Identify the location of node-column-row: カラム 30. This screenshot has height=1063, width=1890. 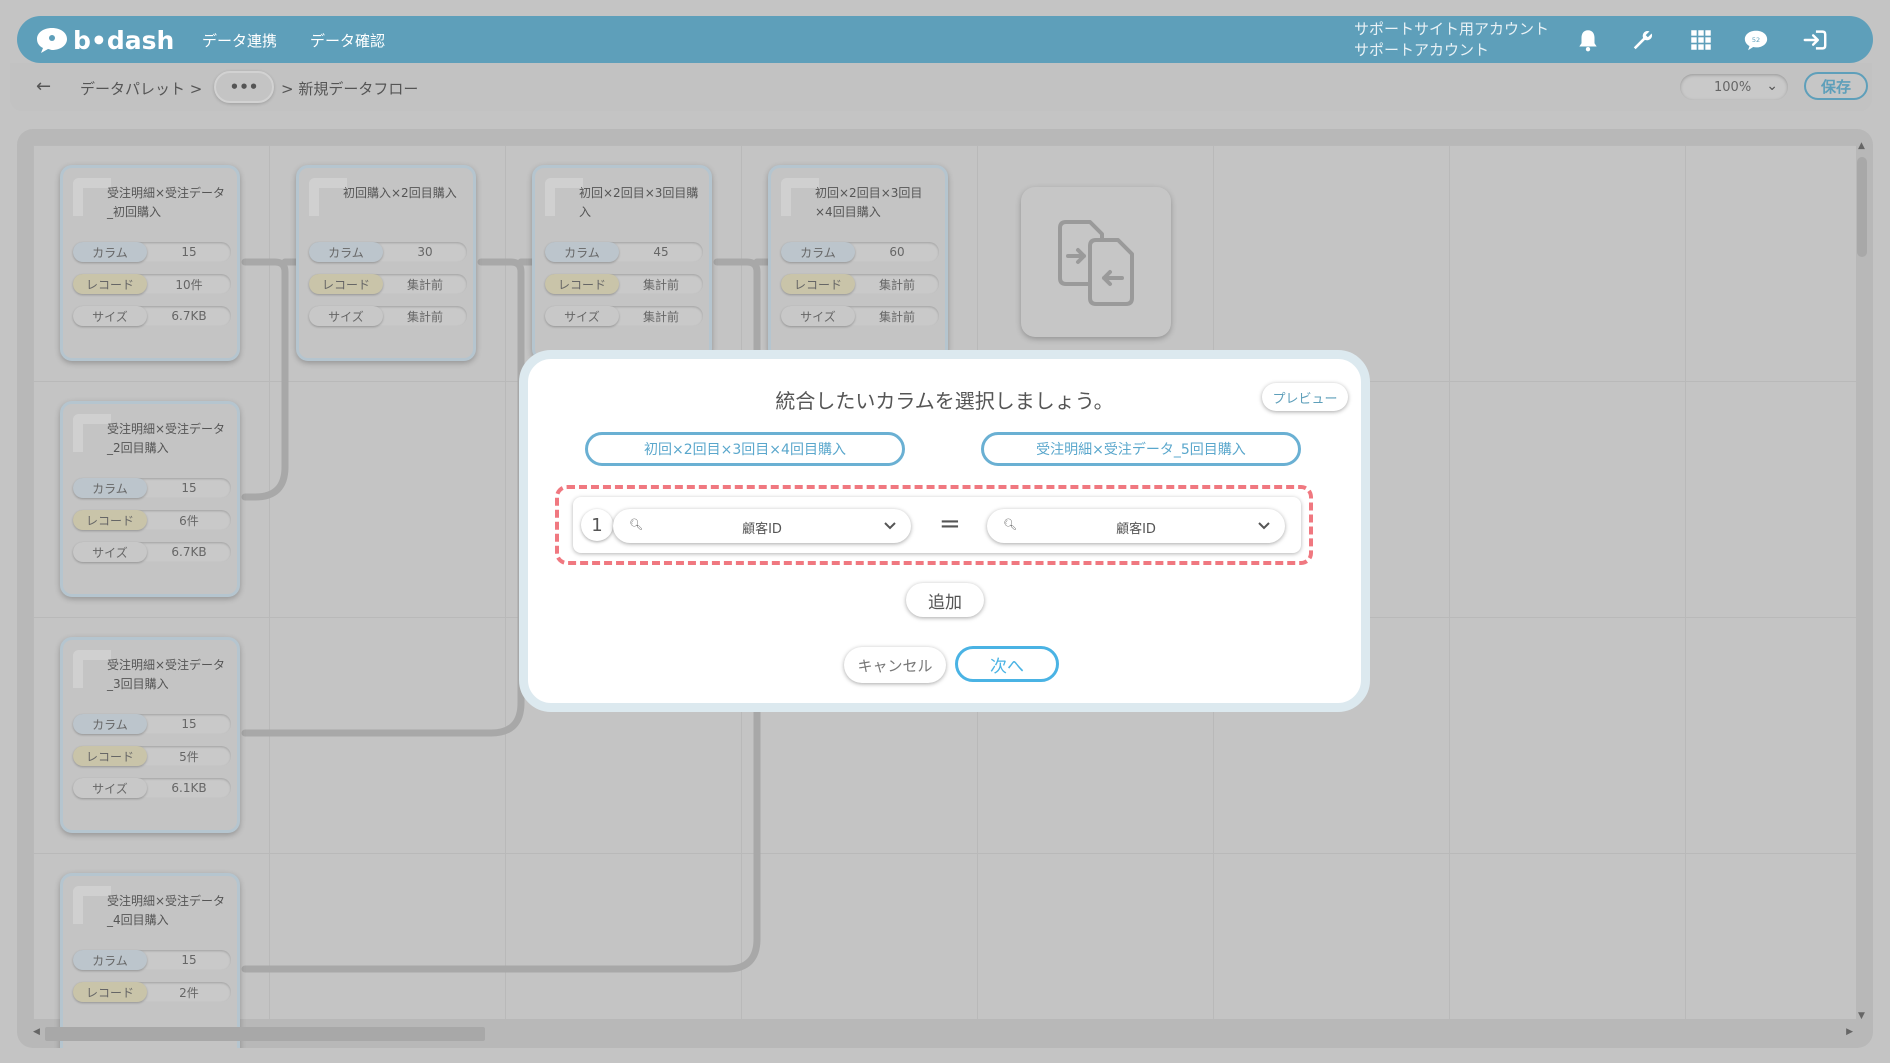
(388, 252).